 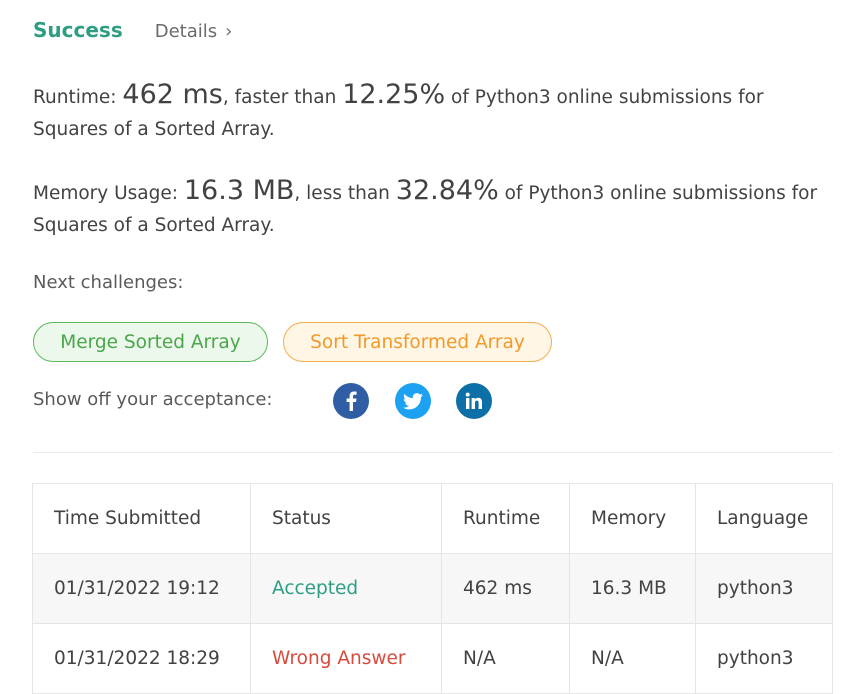 I want to click on twitter-icon, so click(x=413, y=401).